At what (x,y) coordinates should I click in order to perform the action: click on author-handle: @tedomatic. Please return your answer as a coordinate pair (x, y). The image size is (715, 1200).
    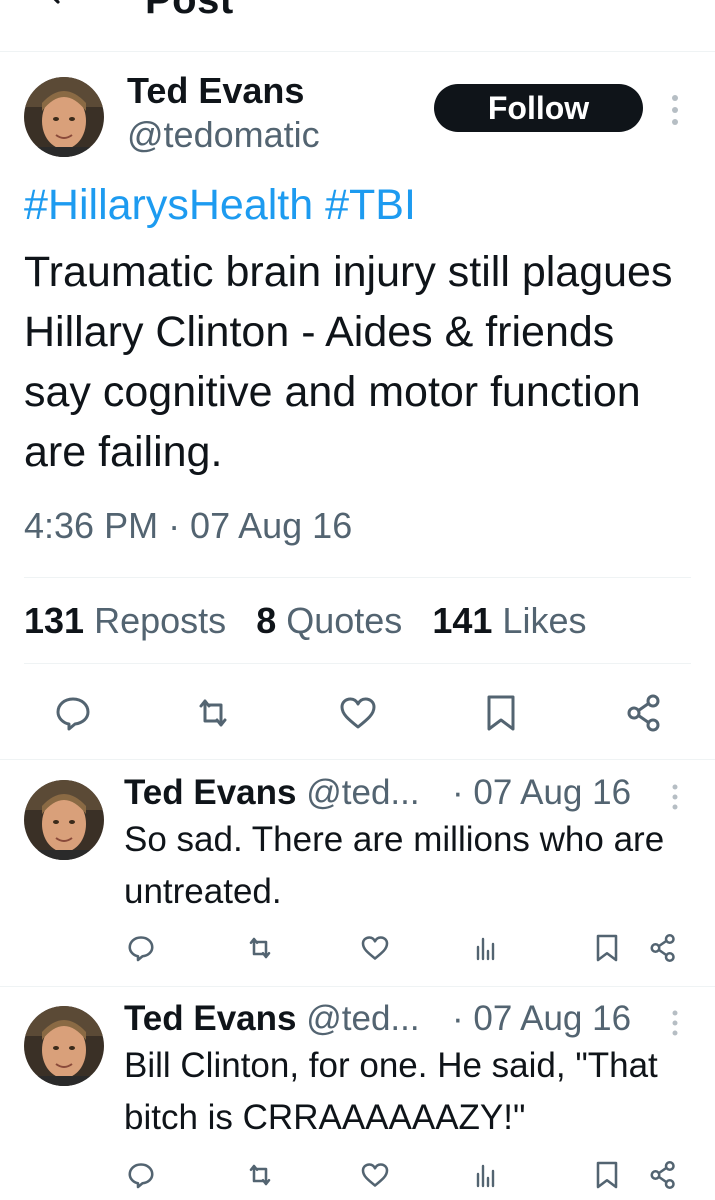
    Looking at the image, I should click on (223, 135).